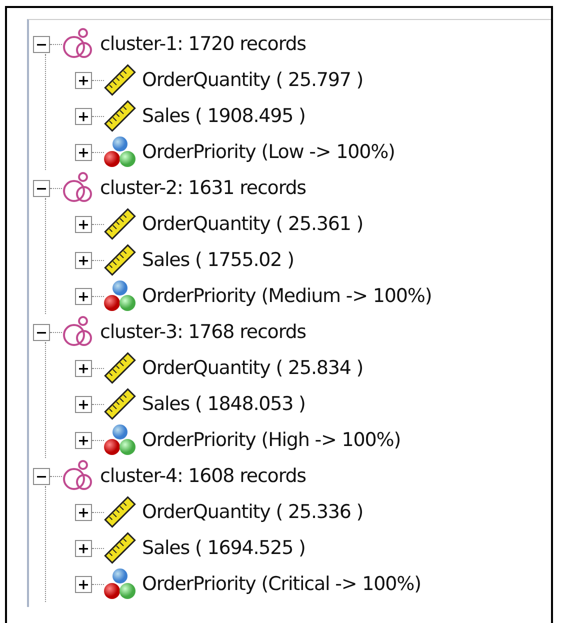 The width and height of the screenshot is (569, 623). I want to click on tree-item-label: OrderQuantity ( 25.797 ), so click(253, 80).